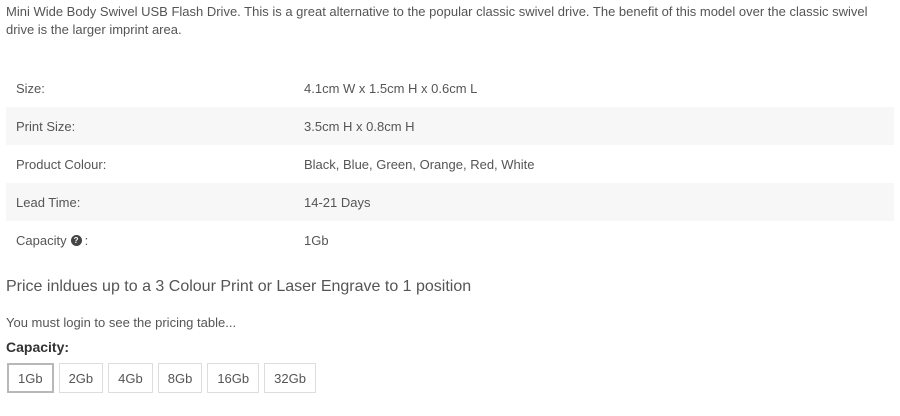 The image size is (900, 416). I want to click on spec-label-text: Capacity, so click(41, 240).